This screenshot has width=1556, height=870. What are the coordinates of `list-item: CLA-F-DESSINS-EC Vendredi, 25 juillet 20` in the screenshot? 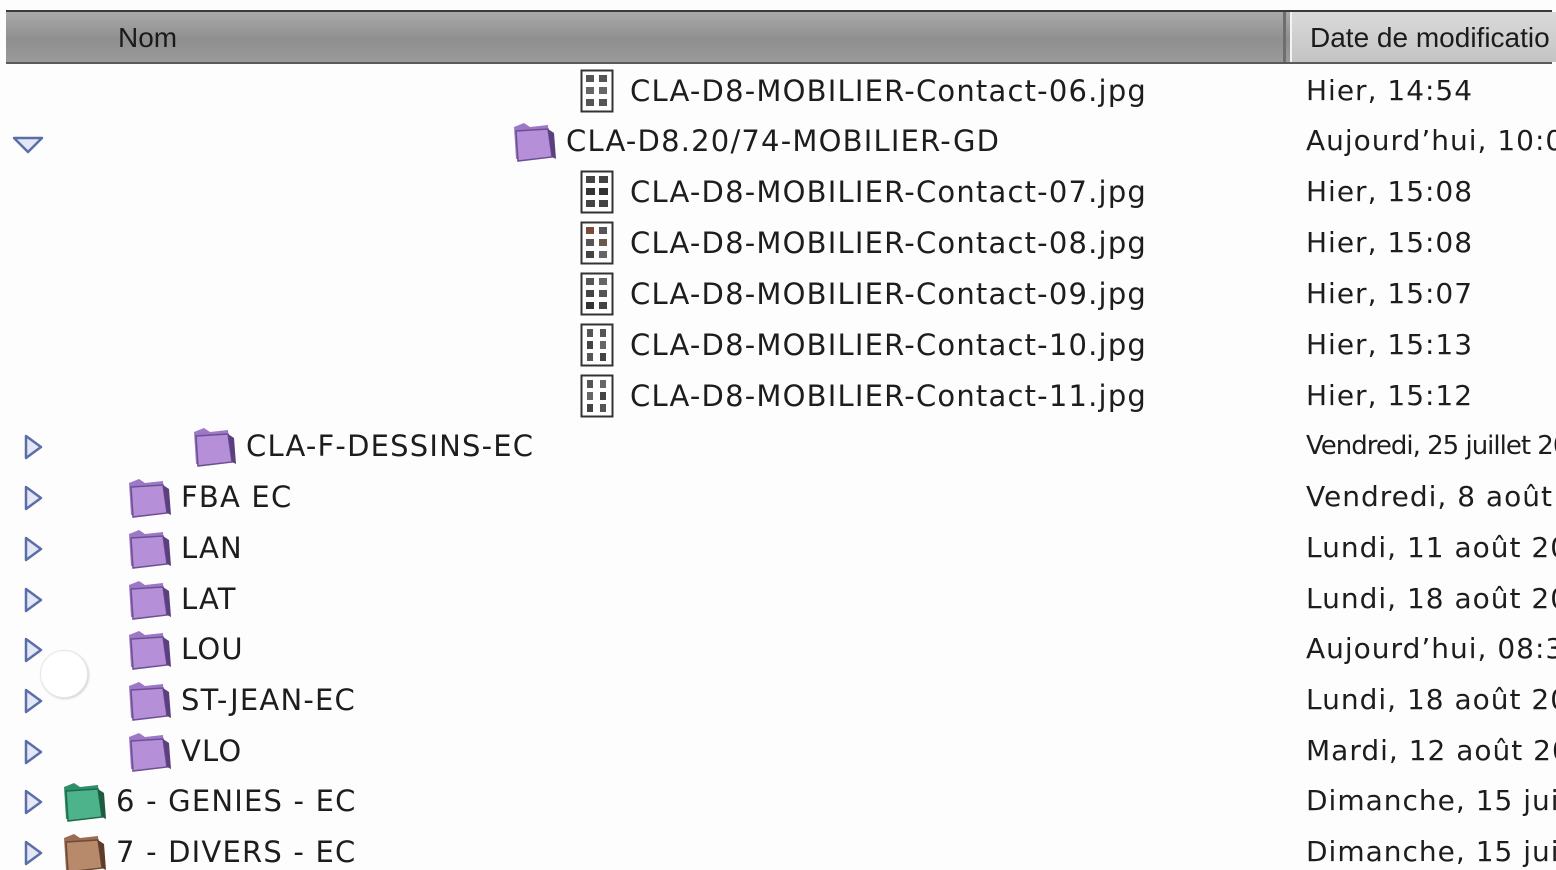 It's located at (778, 446).